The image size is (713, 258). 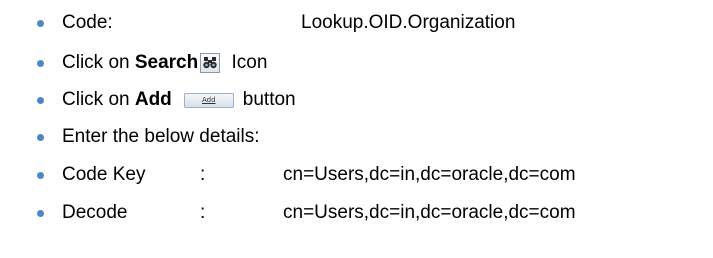 I want to click on code-label: Code:, so click(x=87, y=22).